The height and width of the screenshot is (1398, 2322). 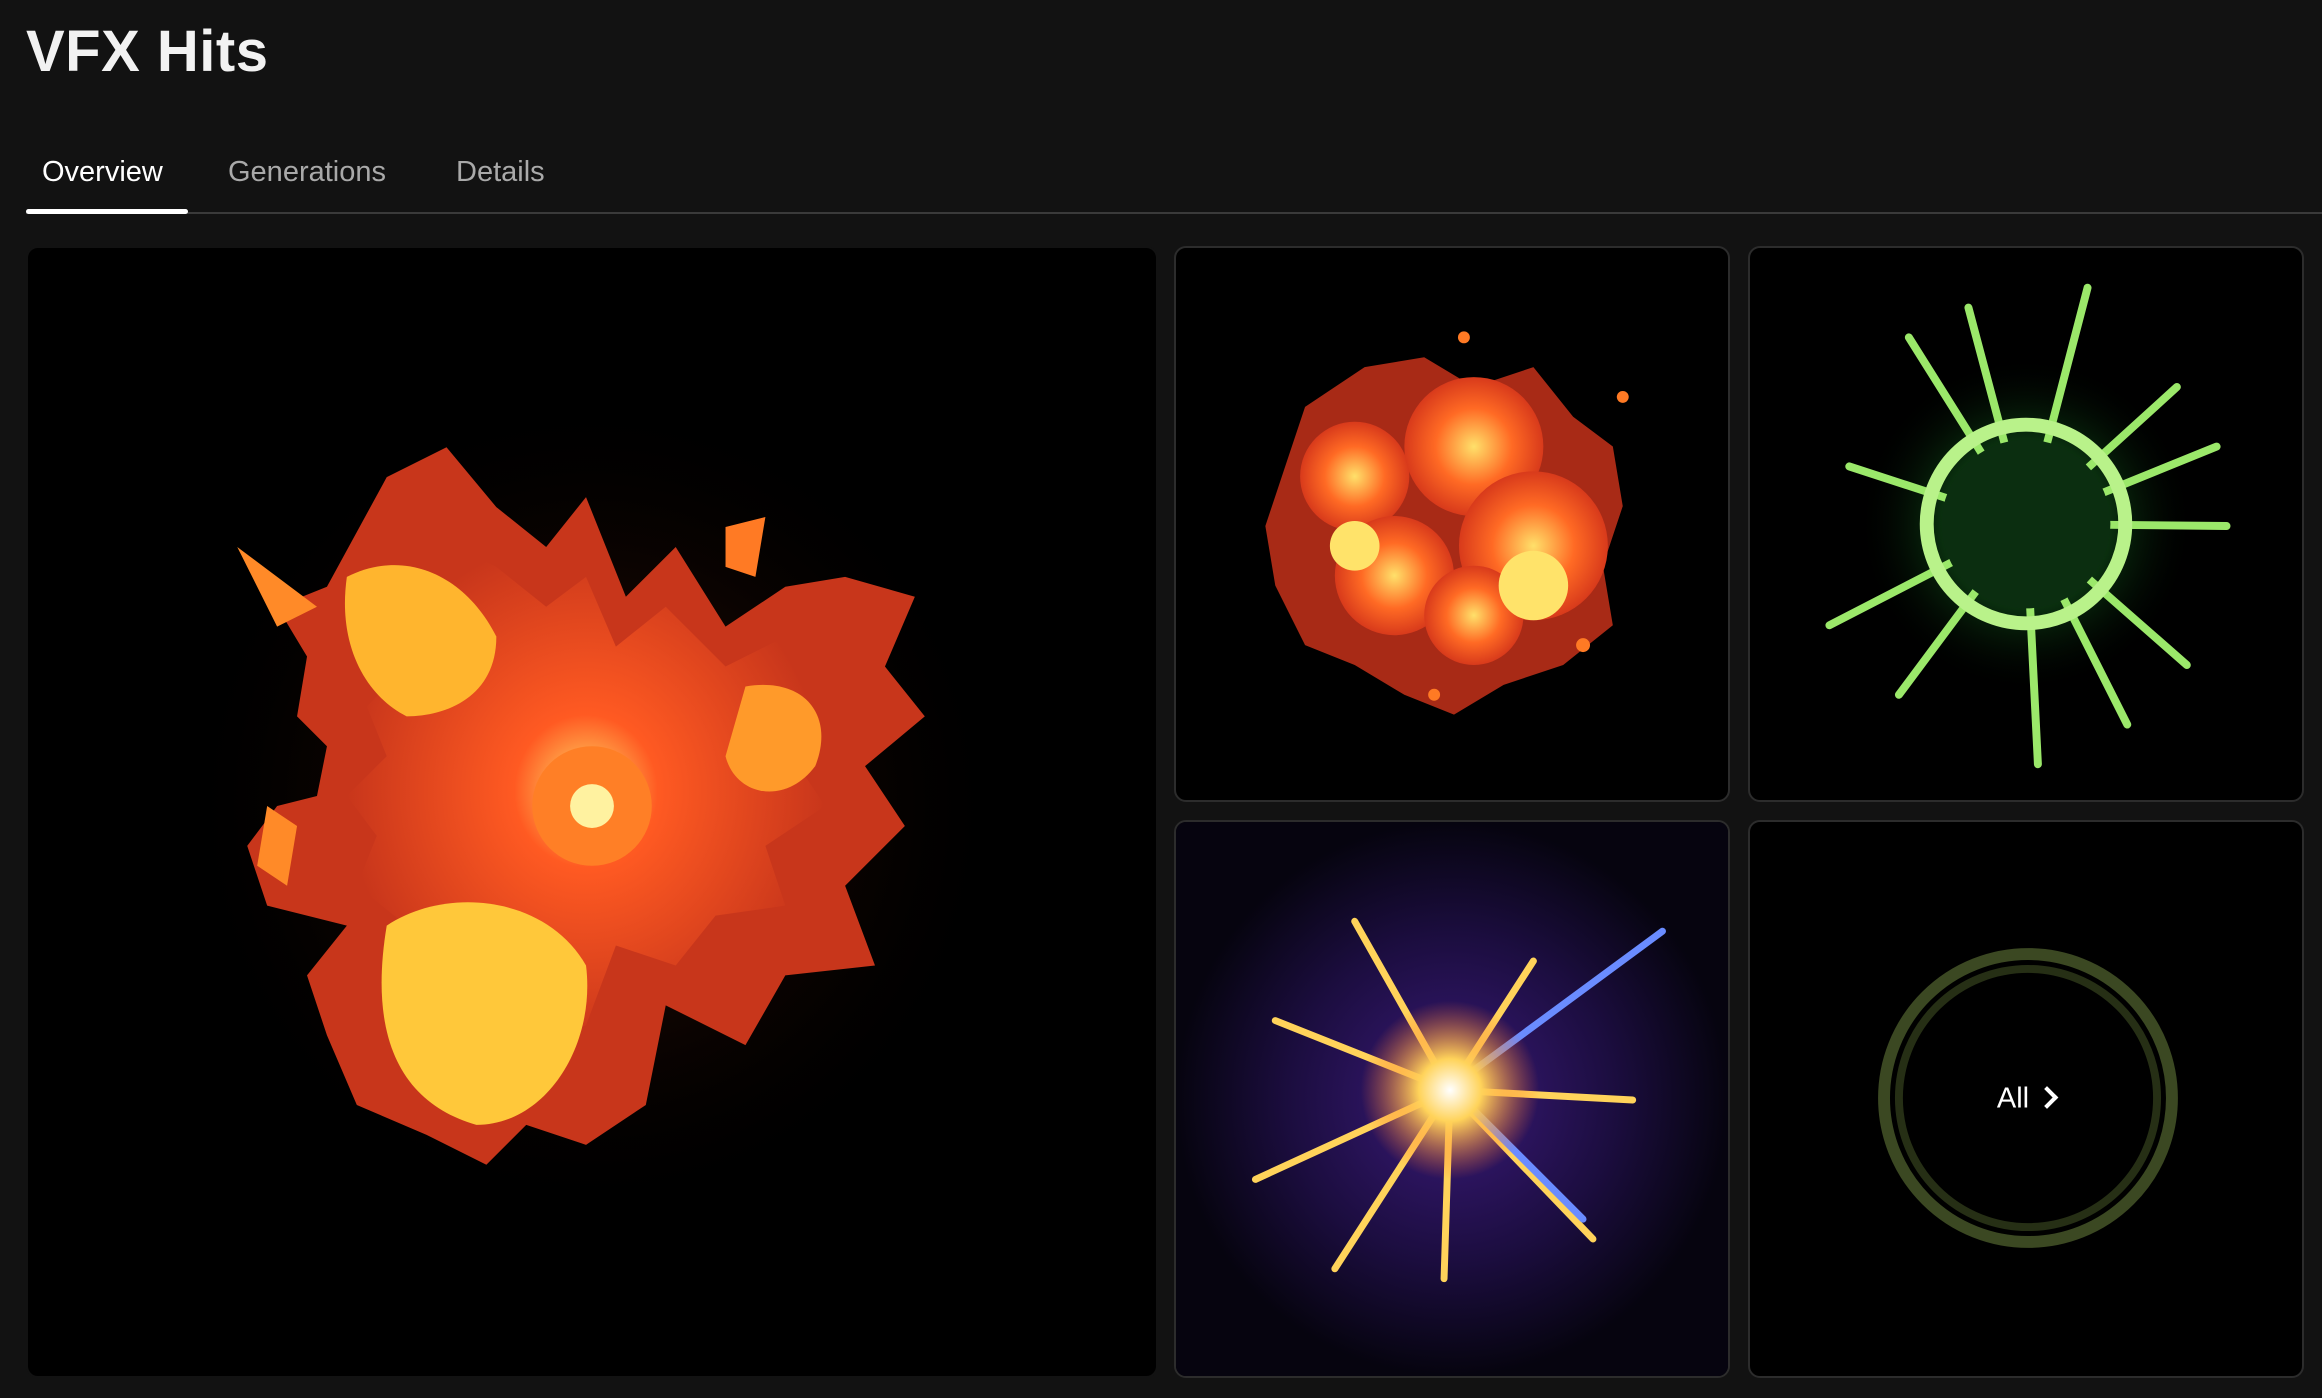 I want to click on view-all-tile: All, so click(x=2026, y=1099).